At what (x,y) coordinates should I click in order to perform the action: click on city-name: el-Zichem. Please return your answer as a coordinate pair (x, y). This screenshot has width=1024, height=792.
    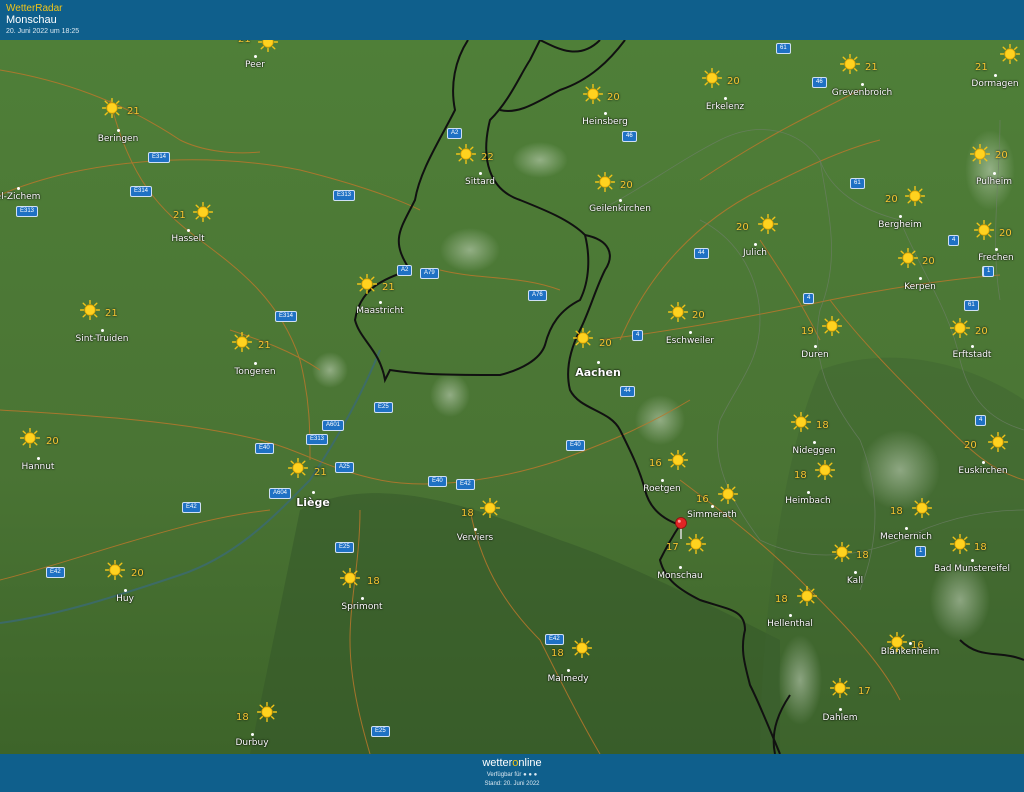
    Looking at the image, I should click on (20, 197).